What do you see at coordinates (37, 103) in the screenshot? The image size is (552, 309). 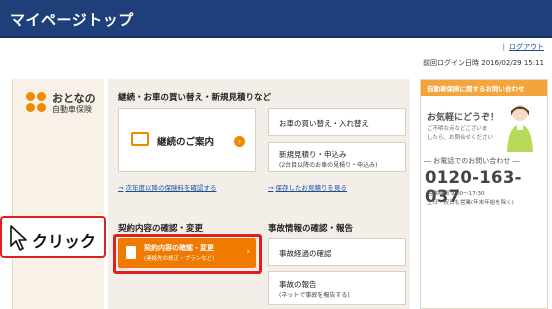 I see `brand-logo-icon` at bounding box center [37, 103].